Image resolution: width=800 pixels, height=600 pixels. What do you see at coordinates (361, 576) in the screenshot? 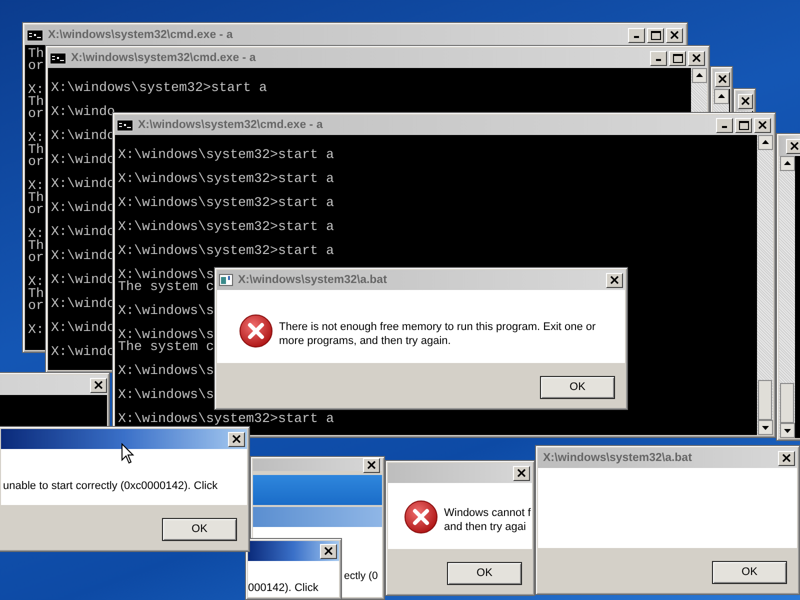
I see `message-text: ectly (0` at bounding box center [361, 576].